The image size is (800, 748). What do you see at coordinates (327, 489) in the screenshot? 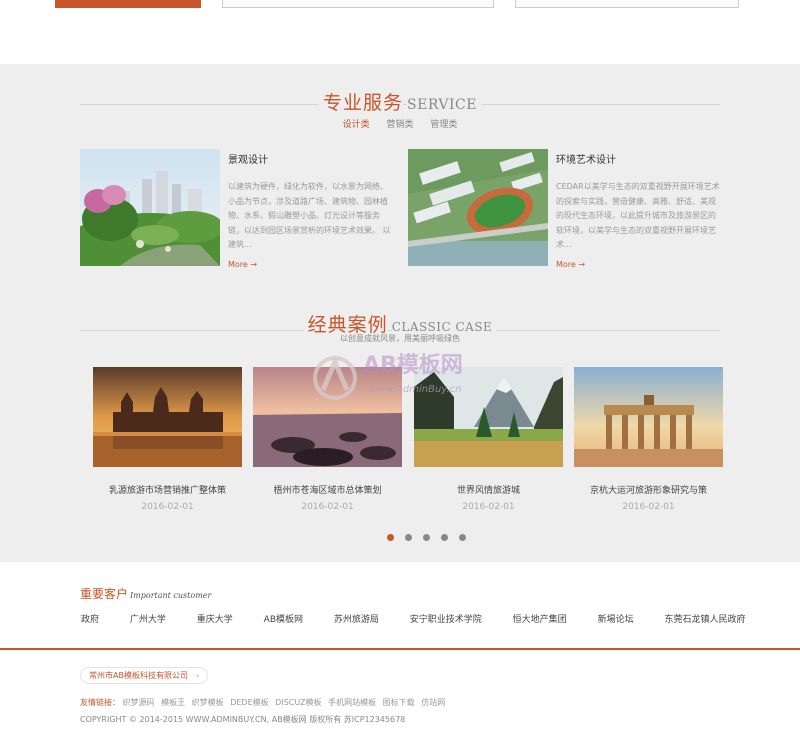
I see `case-title: 梧州市苍海区域市总体策划` at bounding box center [327, 489].